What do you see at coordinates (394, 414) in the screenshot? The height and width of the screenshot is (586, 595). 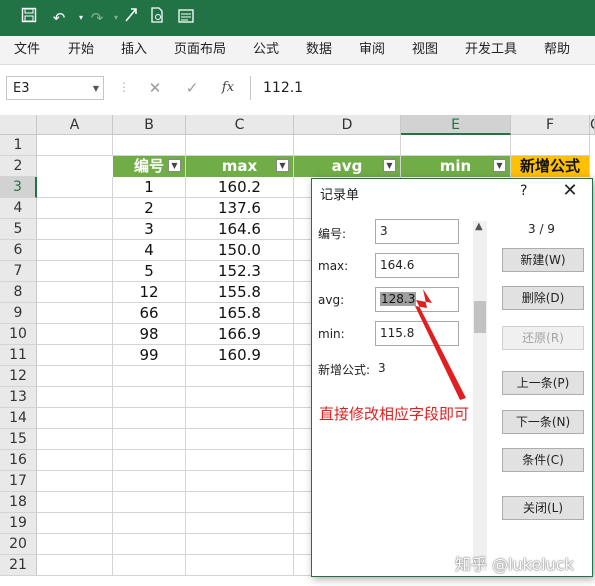 I see `annotation-text: 直接修改相应字段即可` at bounding box center [394, 414].